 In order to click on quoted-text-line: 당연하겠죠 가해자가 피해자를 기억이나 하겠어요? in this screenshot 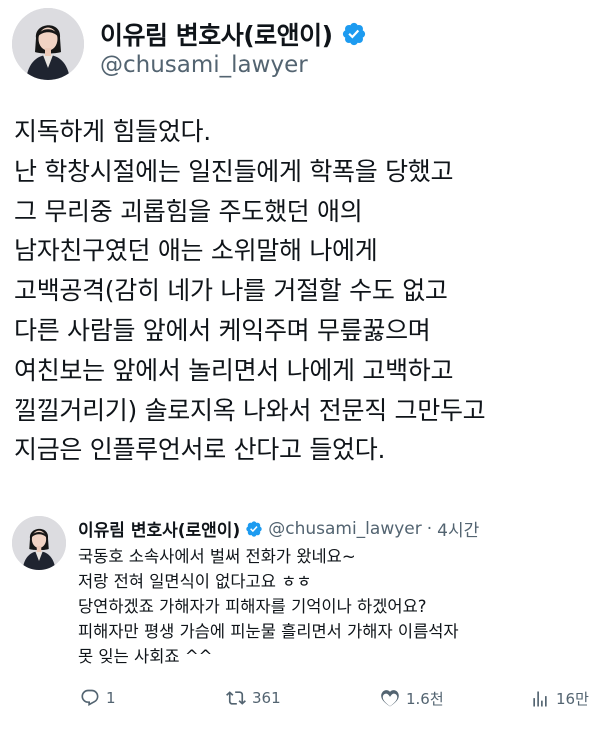, I will do `click(252, 606)`.